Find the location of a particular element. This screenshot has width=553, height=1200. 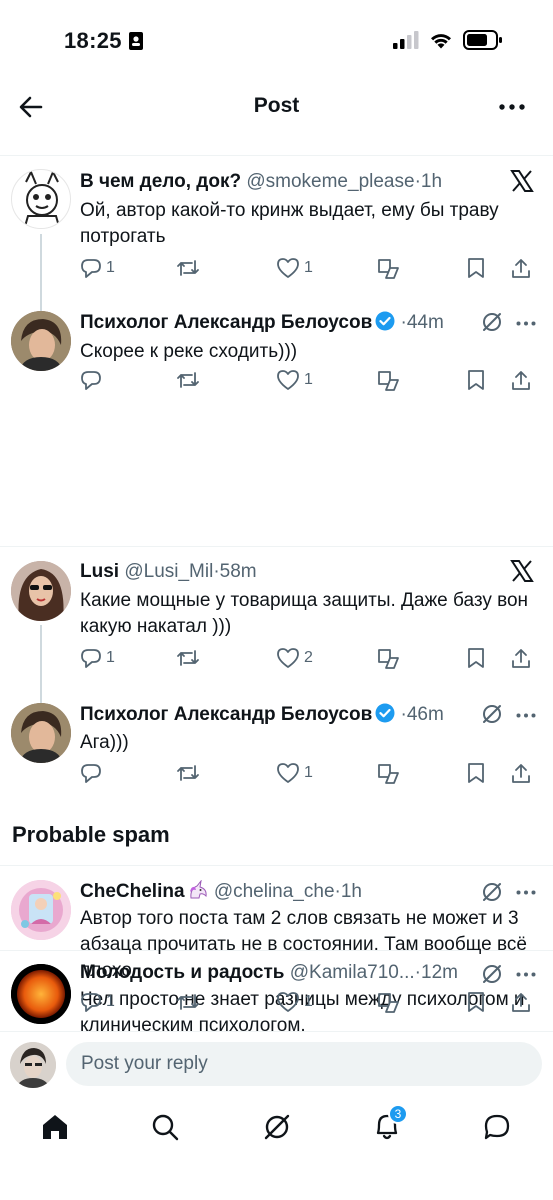

tab-messages is located at coordinates (497, 1127).